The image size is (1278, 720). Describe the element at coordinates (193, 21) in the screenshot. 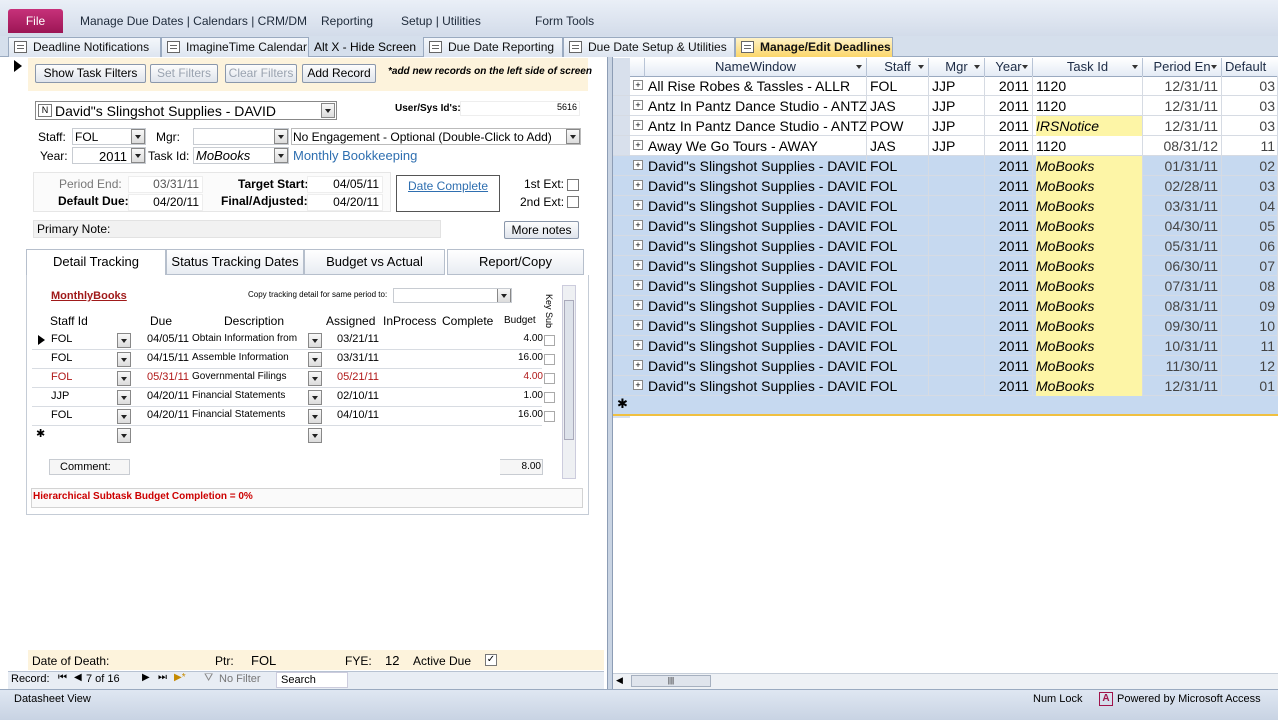

I see `menu-manage-due-dates: Manage Due Dates | Calendars | CRM/DM` at that location.